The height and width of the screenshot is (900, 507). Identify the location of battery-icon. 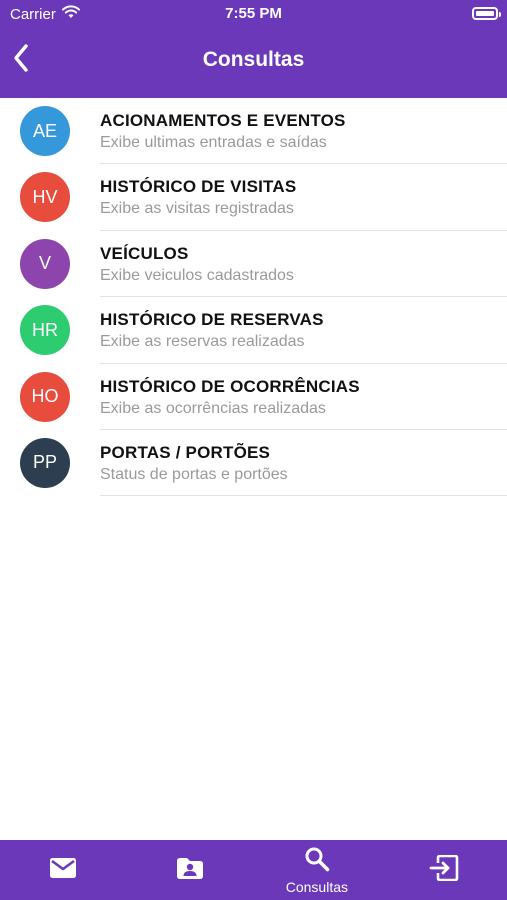
(486, 13).